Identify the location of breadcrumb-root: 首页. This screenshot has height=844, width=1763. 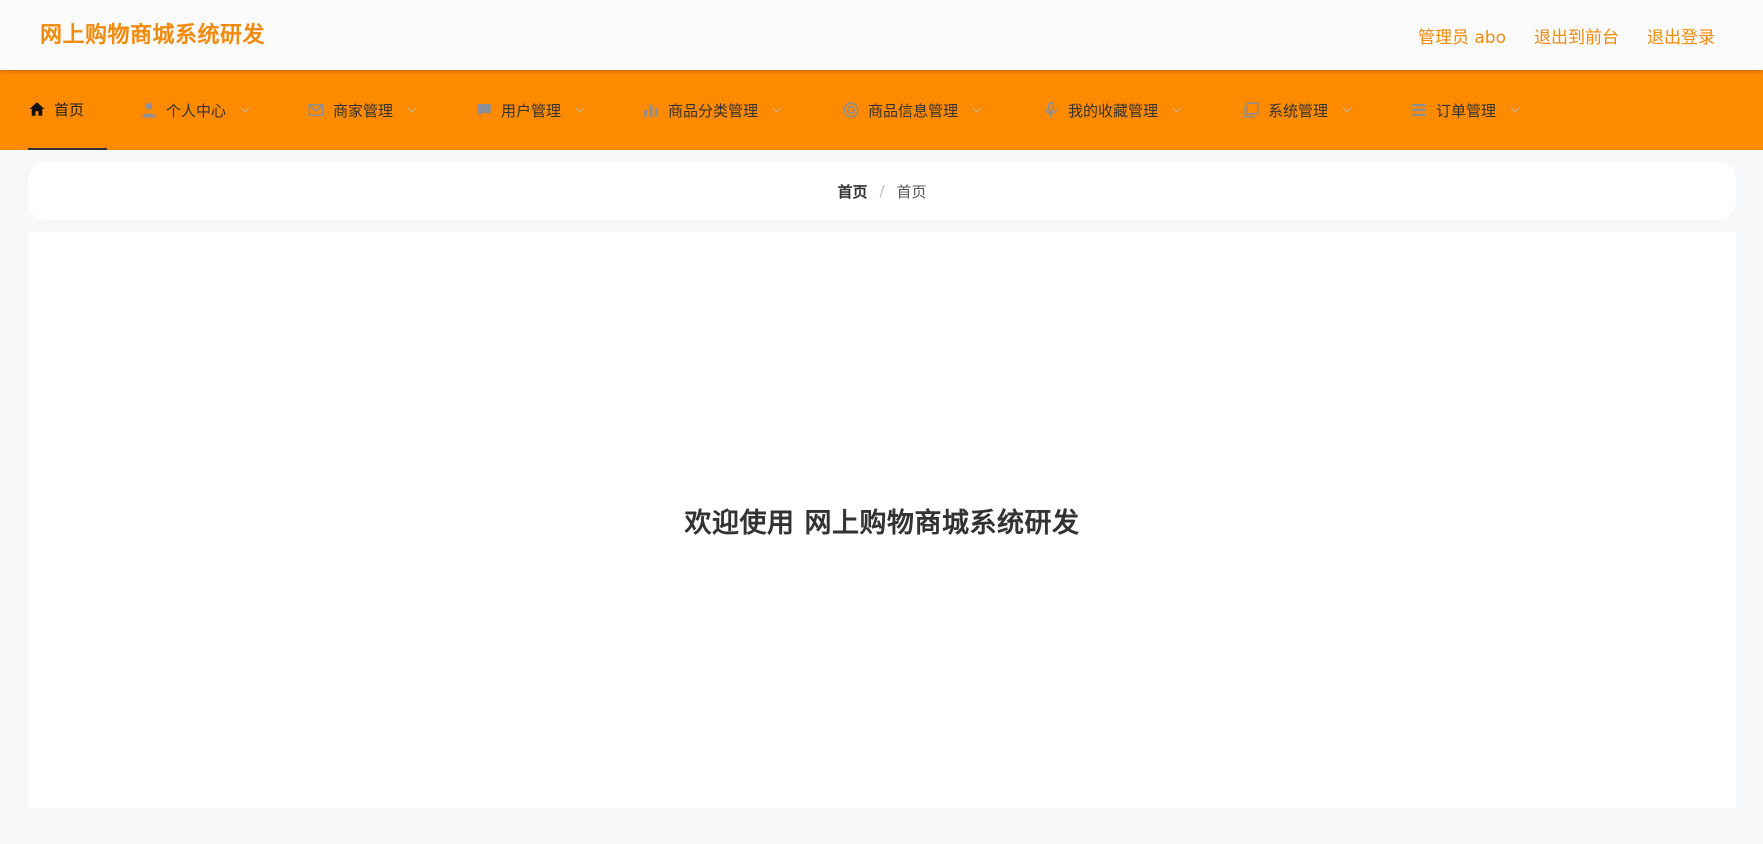
(852, 191).